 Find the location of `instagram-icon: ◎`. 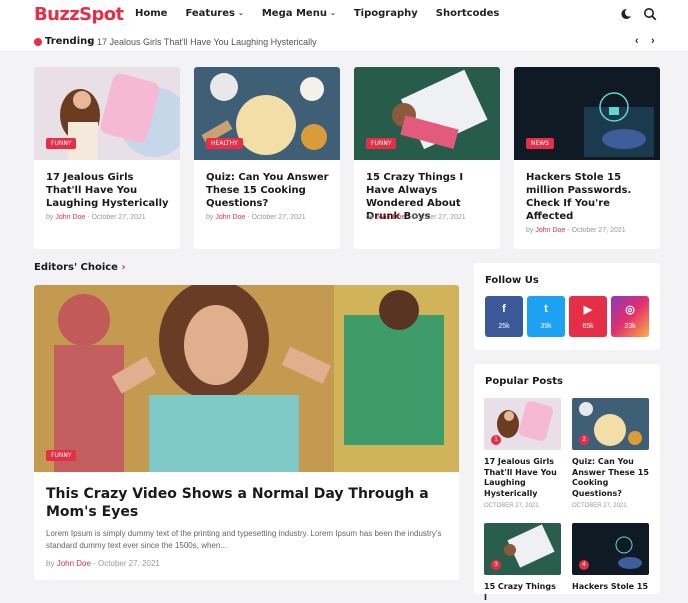

instagram-icon: ◎ is located at coordinates (630, 310).